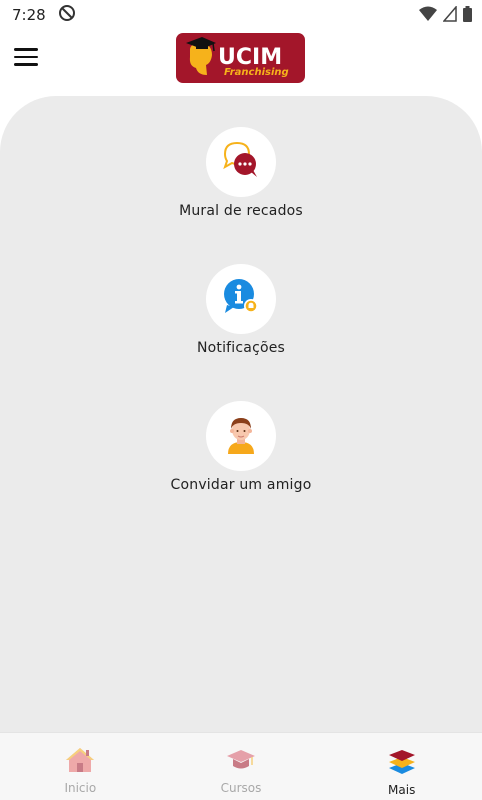  I want to click on hamburger-menu-icon, so click(26, 58).